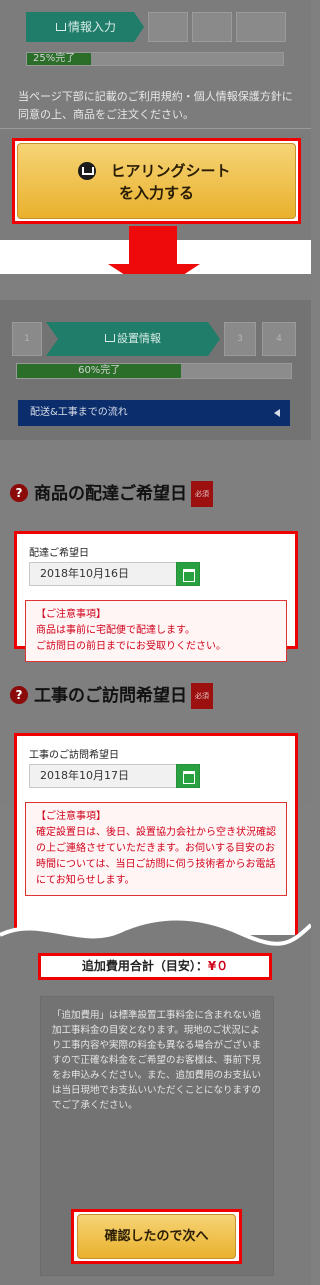  What do you see at coordinates (111, 494) in the screenshot?
I see `delivery-heading: ? 商品の配達ご希望日 必須` at bounding box center [111, 494].